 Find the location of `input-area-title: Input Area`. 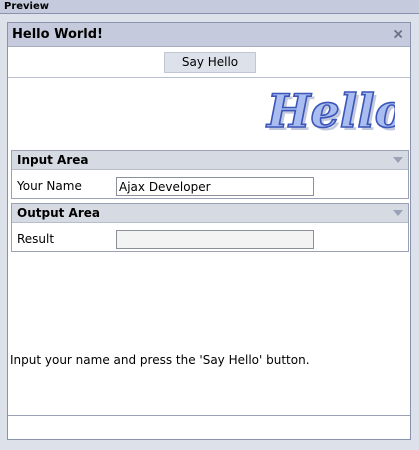

input-area-title: Input Area is located at coordinates (53, 160).